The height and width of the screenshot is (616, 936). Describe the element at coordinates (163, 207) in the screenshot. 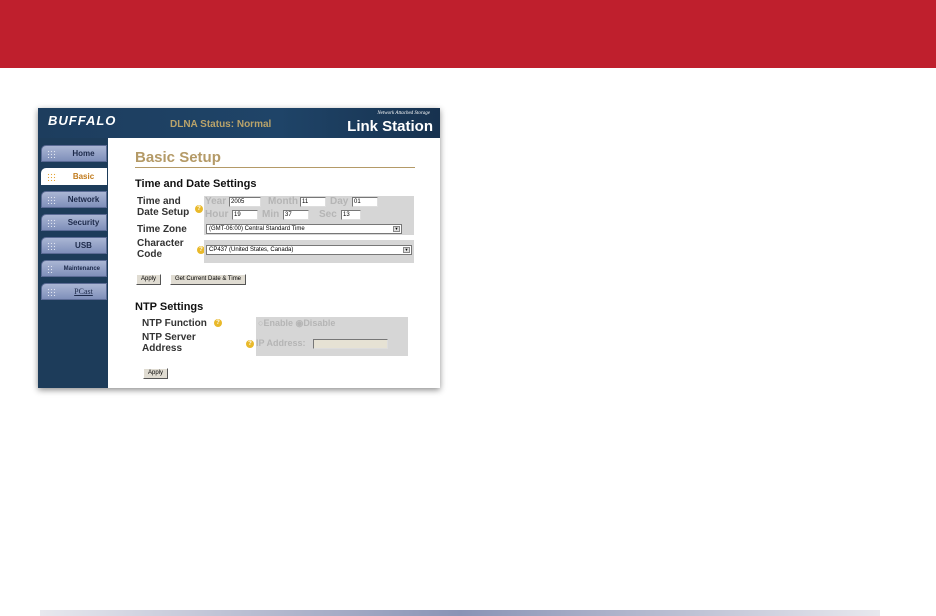

I see `time-date-setup-label: Time and Date Setup` at that location.